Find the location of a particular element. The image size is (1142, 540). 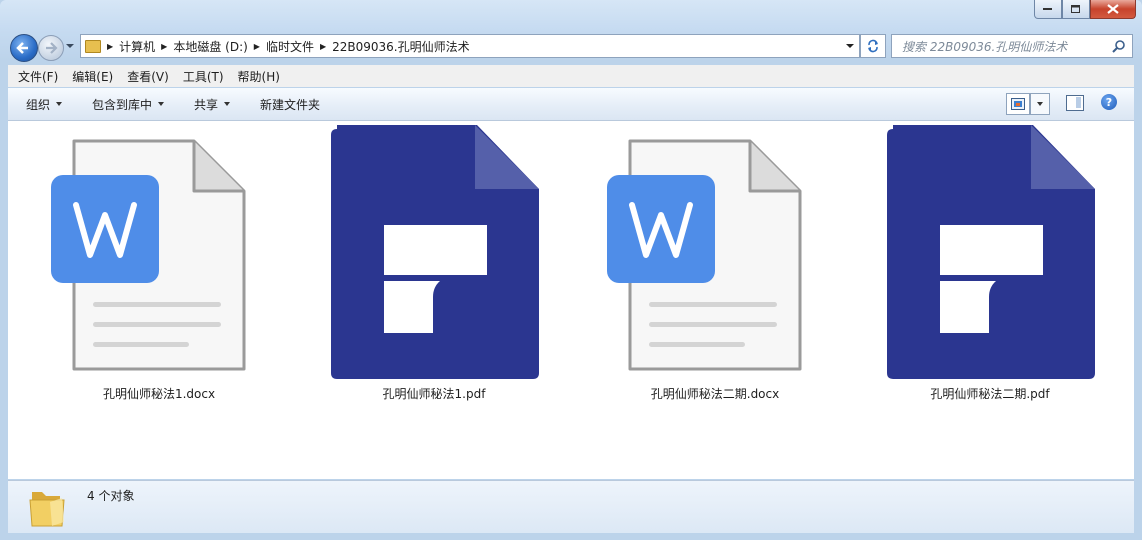

file-name: 孔明仙师秘法1.pdf is located at coordinates (434, 394).